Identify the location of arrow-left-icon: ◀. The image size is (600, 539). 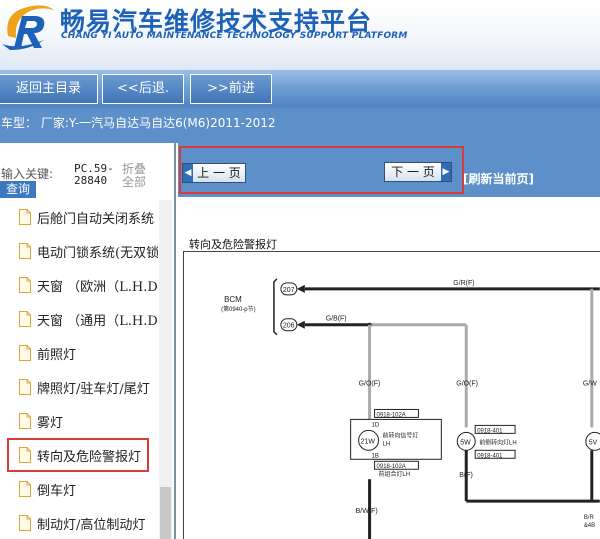
(188, 173).